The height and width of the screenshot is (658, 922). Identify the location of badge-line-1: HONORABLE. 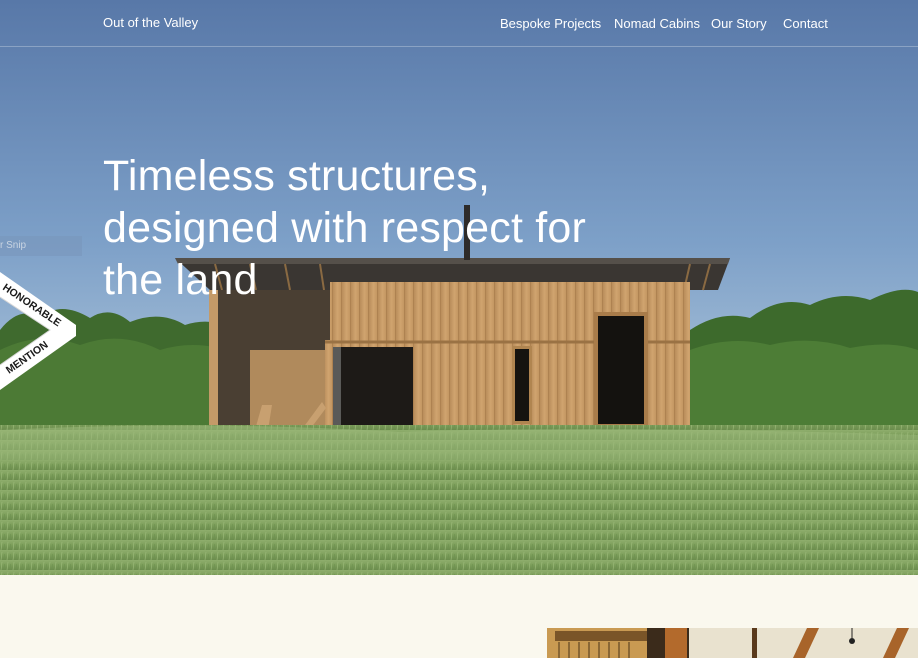
(31, 306).